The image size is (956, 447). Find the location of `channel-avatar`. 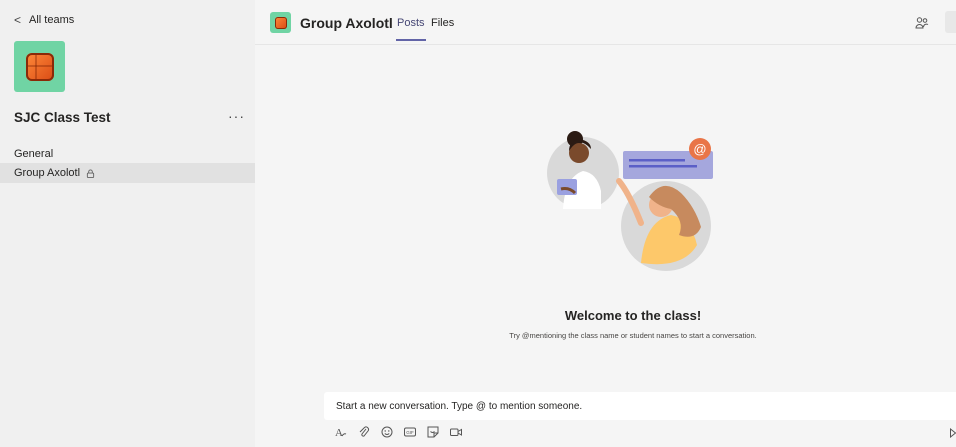

channel-avatar is located at coordinates (280, 22).